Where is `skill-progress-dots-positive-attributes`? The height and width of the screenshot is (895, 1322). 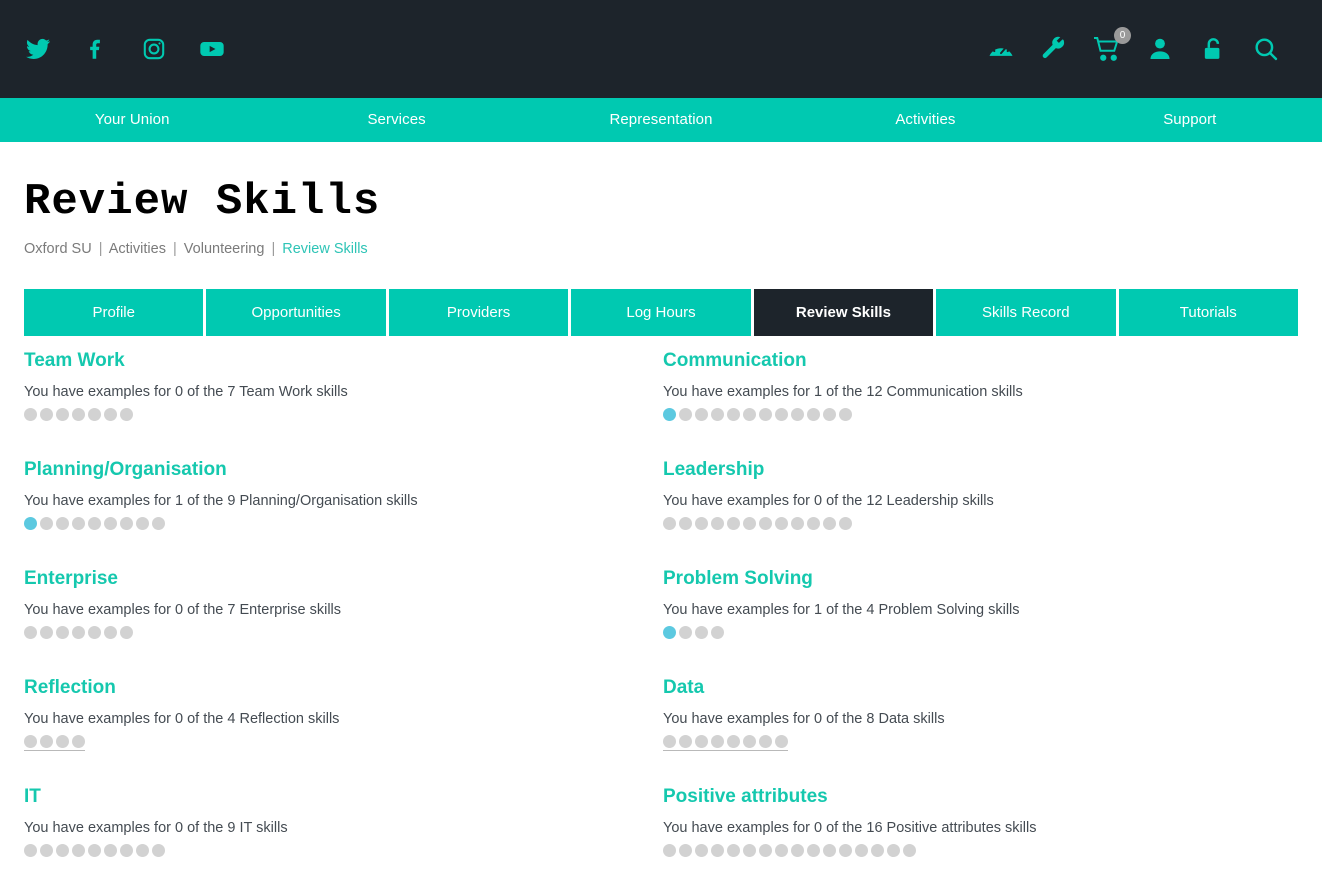
skill-progress-dots-positive-attributes is located at coordinates (789, 850).